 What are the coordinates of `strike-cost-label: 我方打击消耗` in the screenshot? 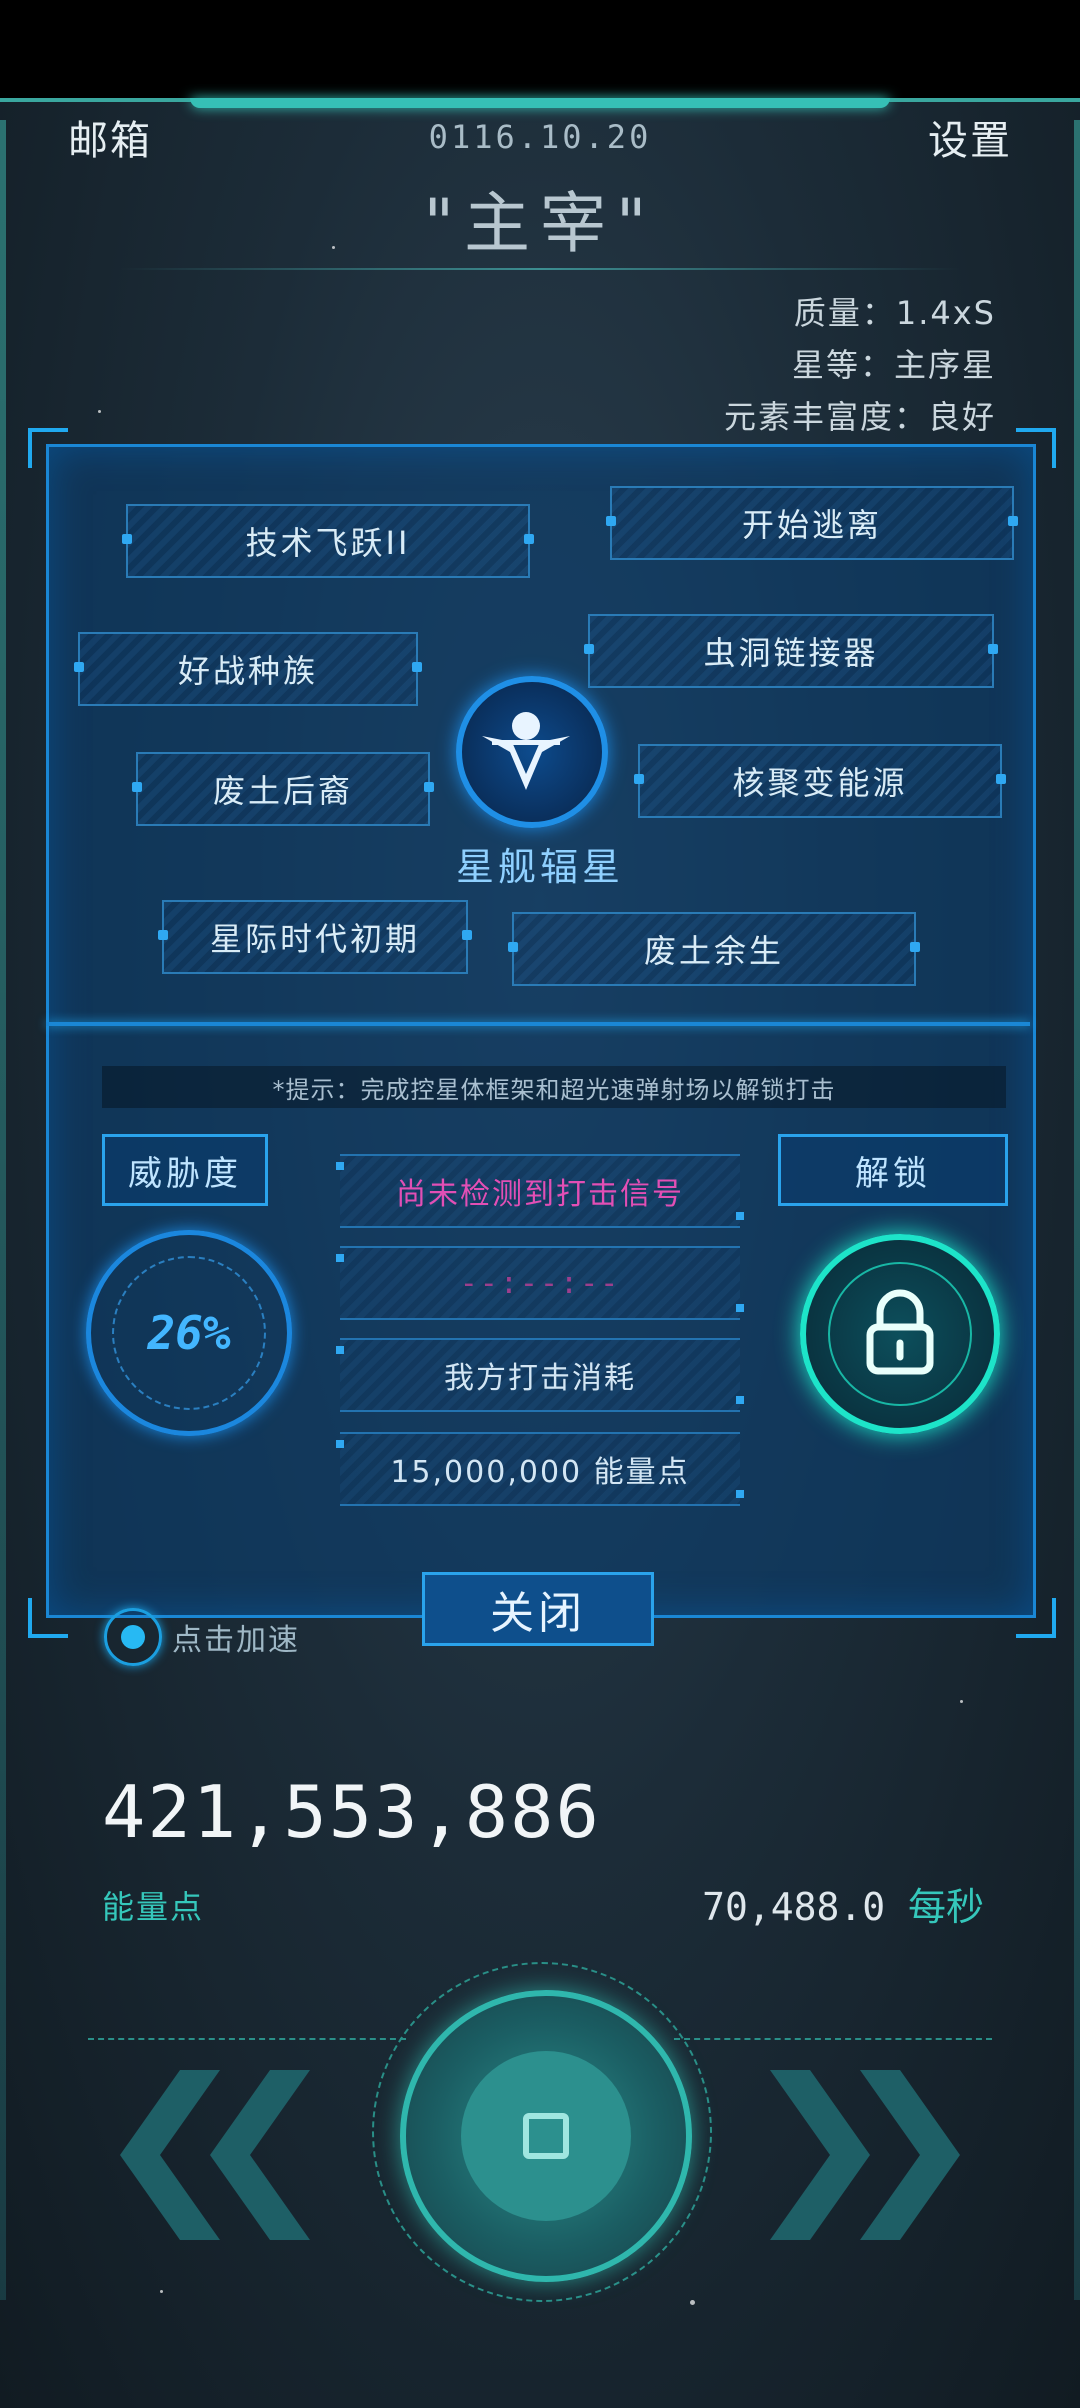 It's located at (540, 1375).